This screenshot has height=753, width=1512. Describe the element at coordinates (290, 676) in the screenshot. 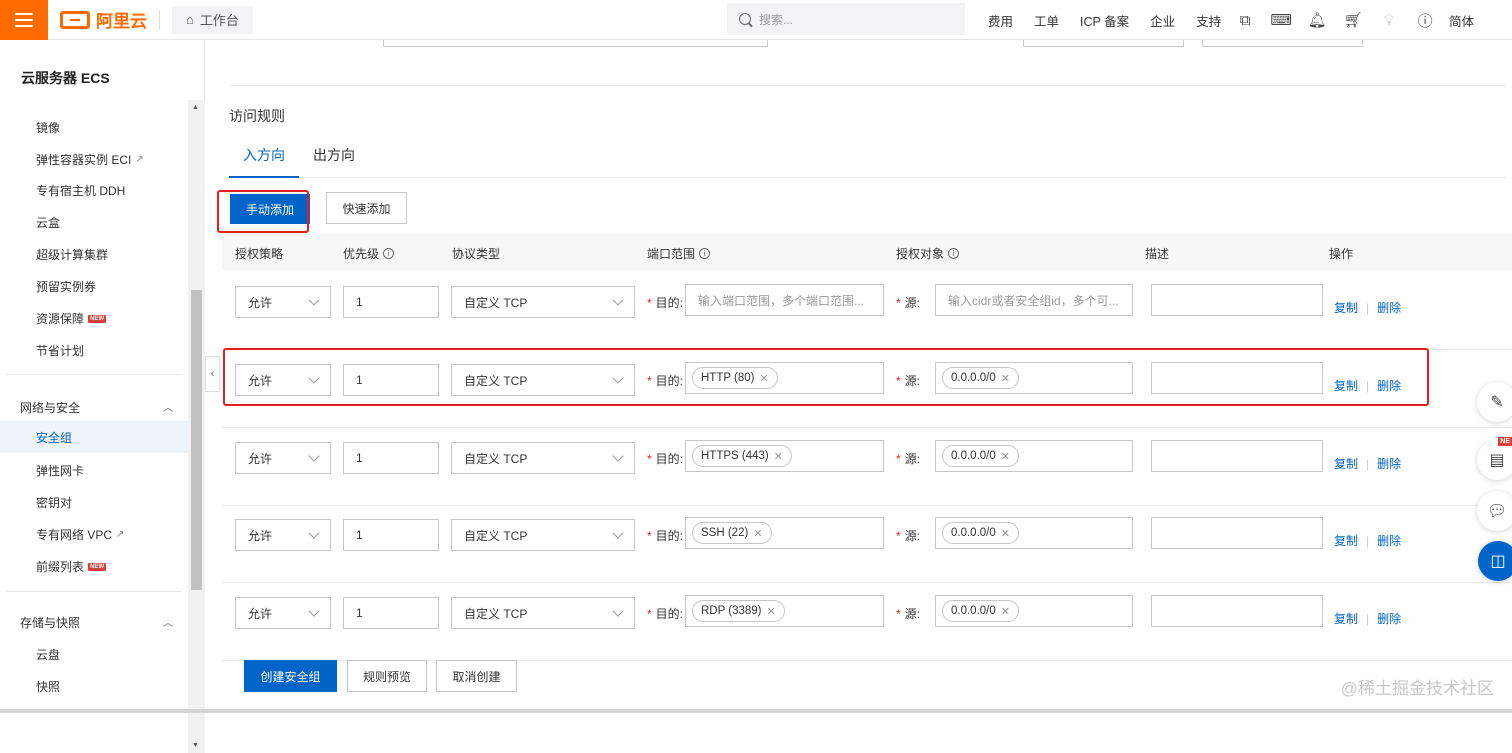

I see `create-security-group-button: 创建安全组` at that location.